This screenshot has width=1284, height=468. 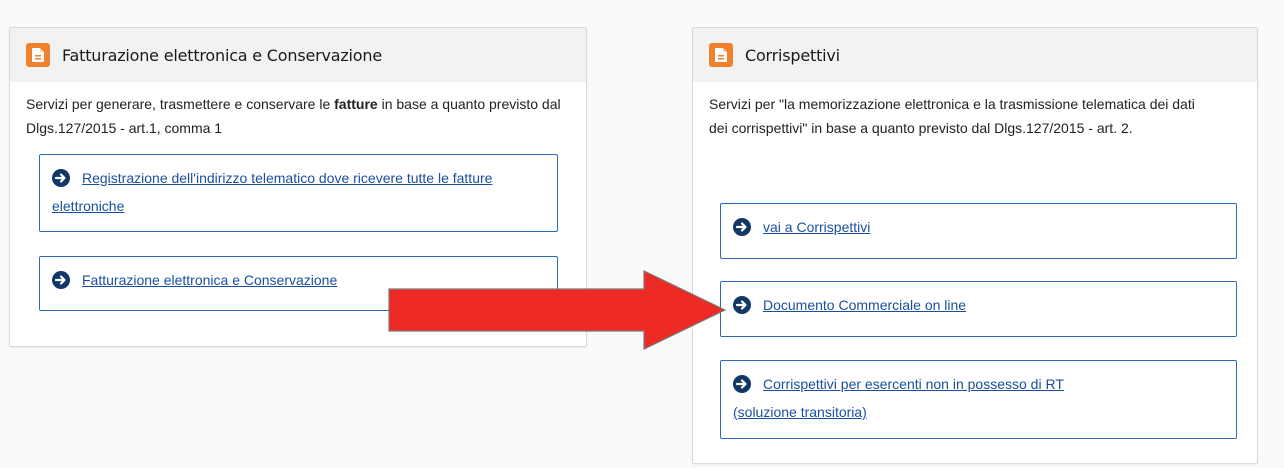 I want to click on red-arrow-annotation, so click(x=557, y=310).